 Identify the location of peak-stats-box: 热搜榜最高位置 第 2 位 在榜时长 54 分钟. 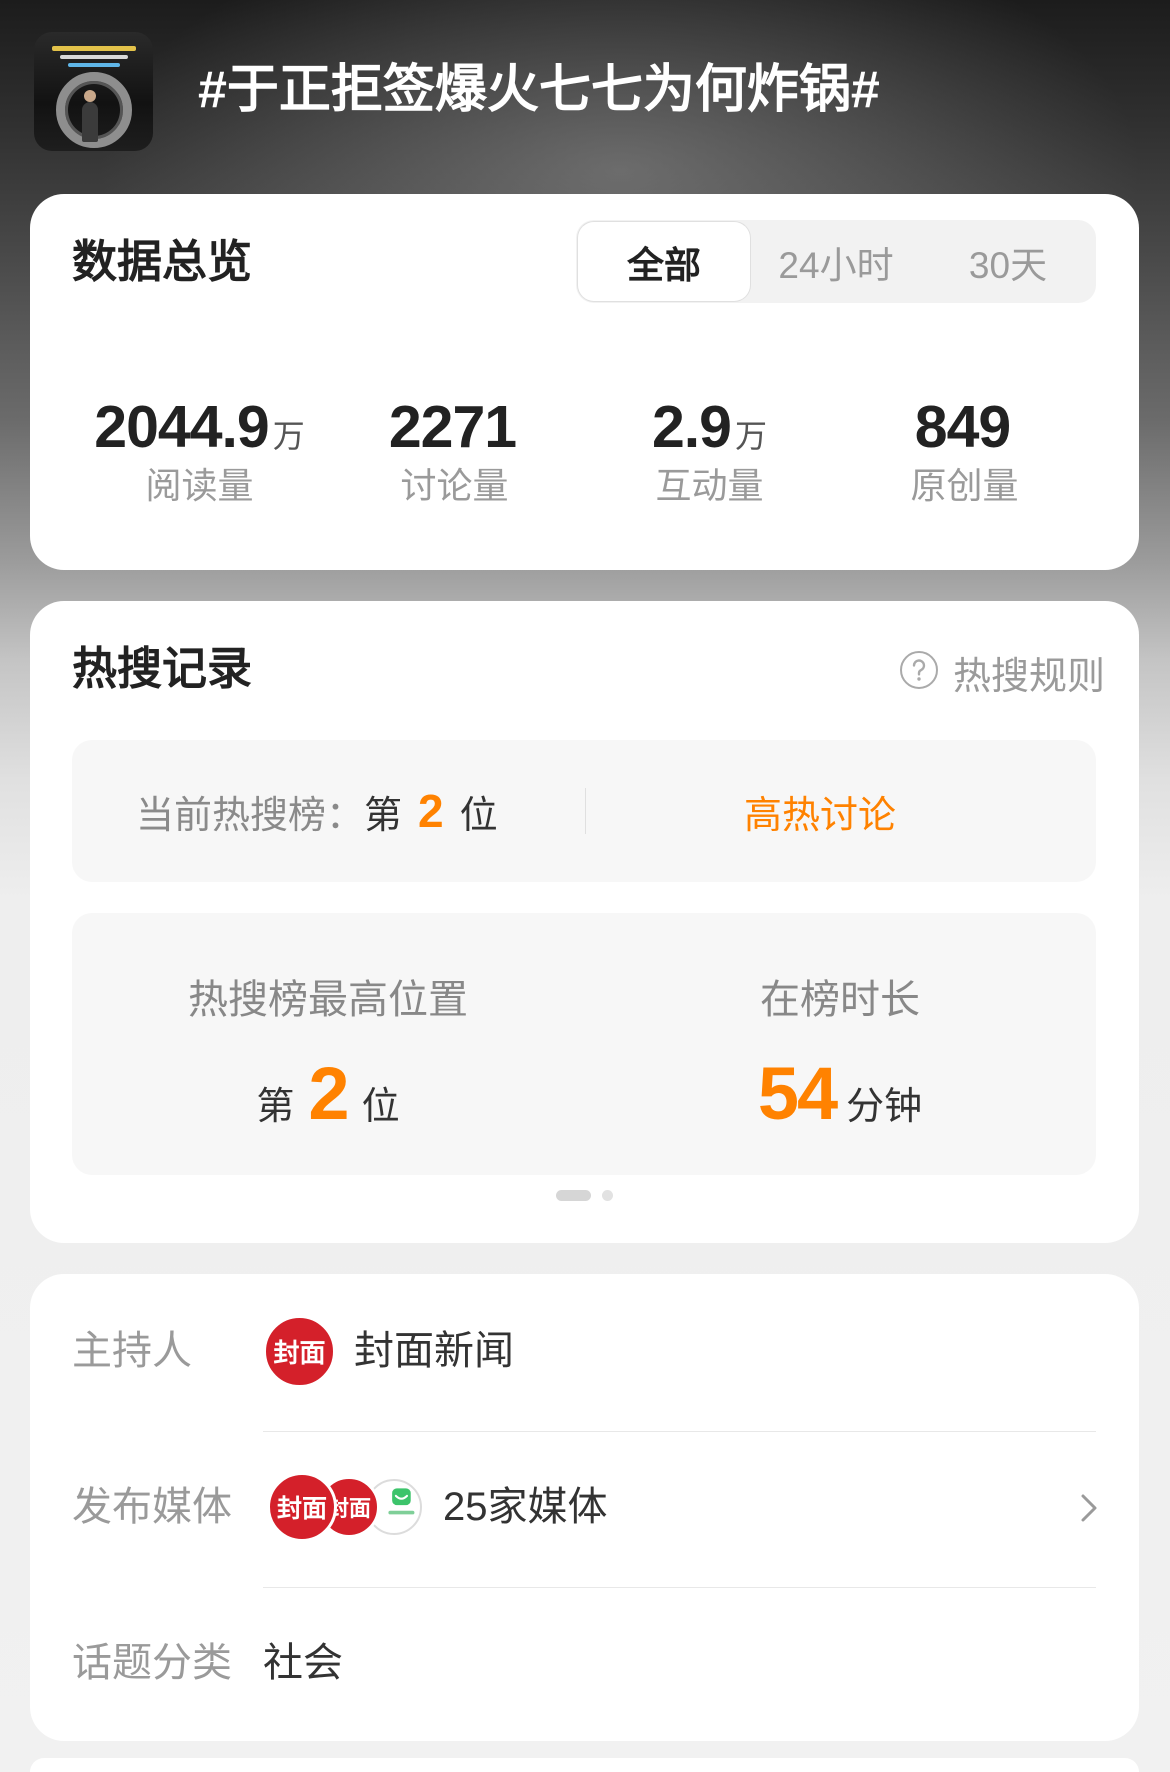
(584, 1044).